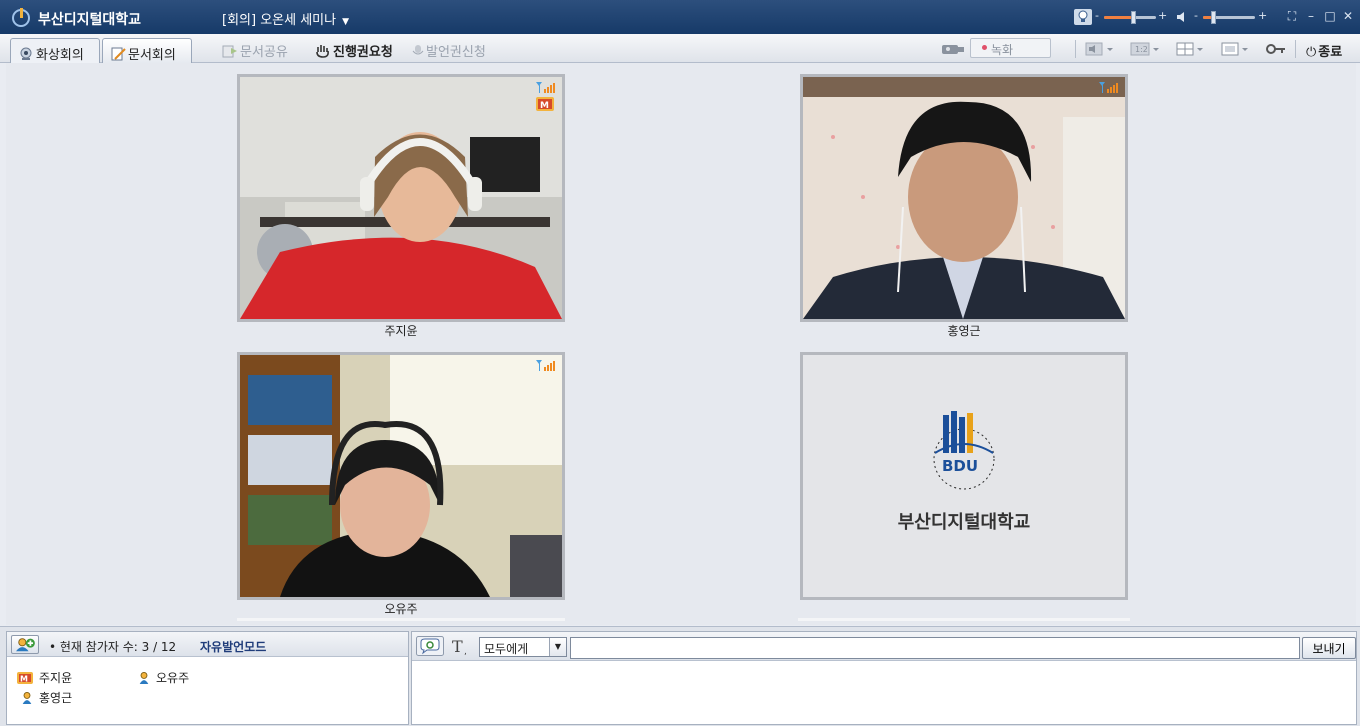 This screenshot has height=726, width=1360. Describe the element at coordinates (113, 647) in the screenshot. I see `participant-count: • 현재 참가자 수: 3 / 12` at that location.